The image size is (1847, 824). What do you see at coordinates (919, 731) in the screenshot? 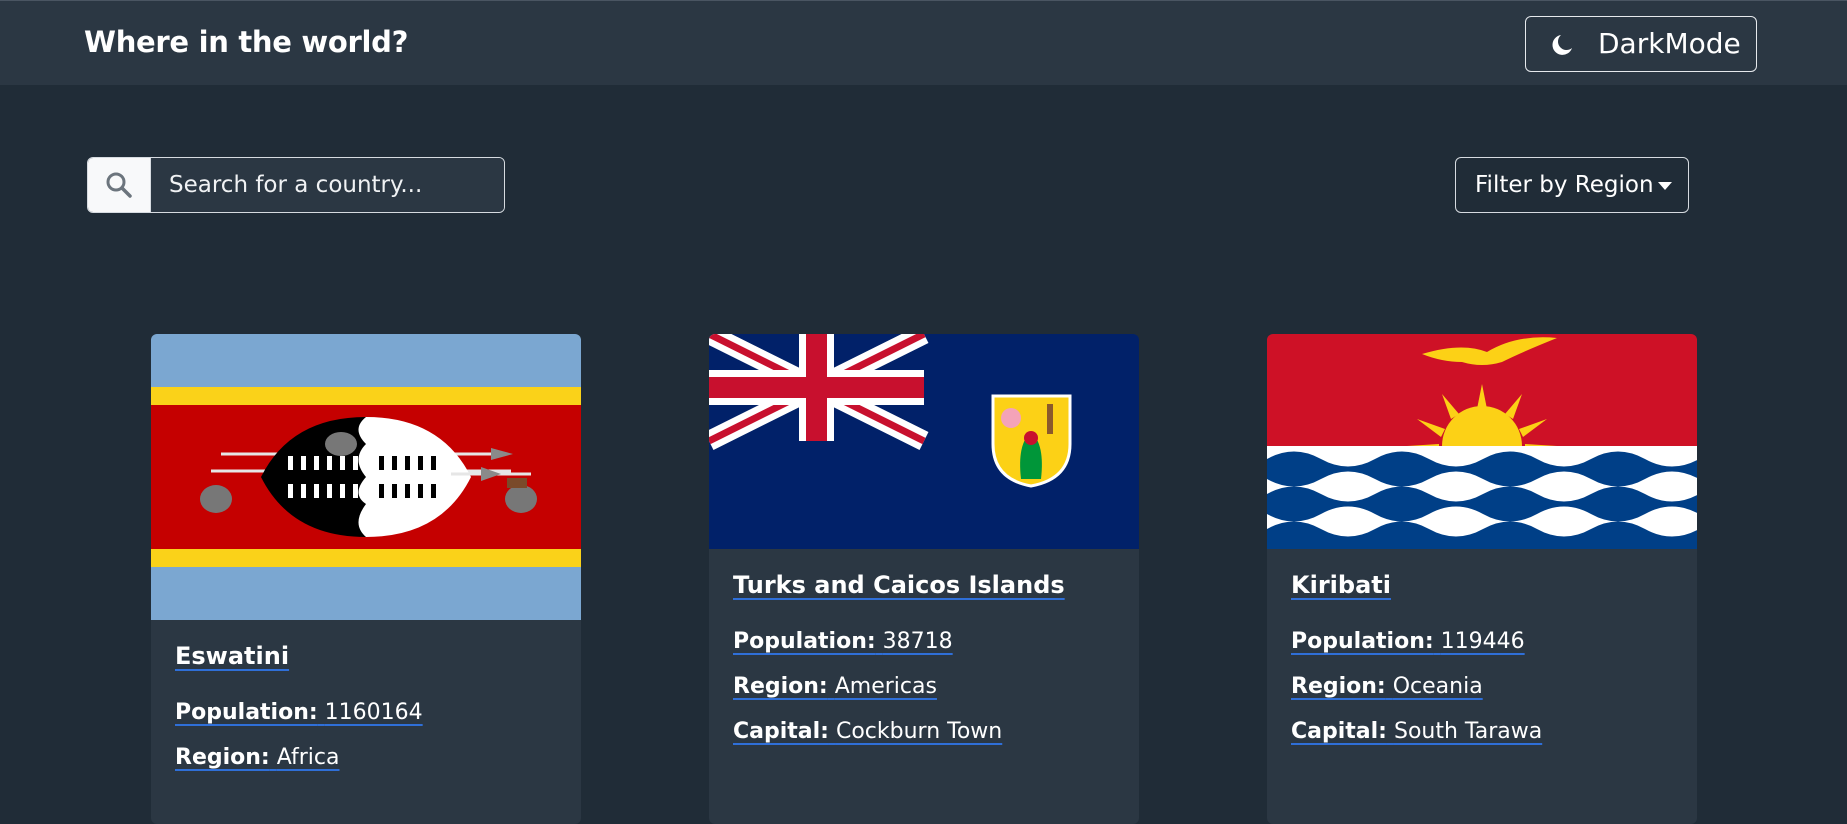
I see `capital-value: Cockburn Town` at bounding box center [919, 731].